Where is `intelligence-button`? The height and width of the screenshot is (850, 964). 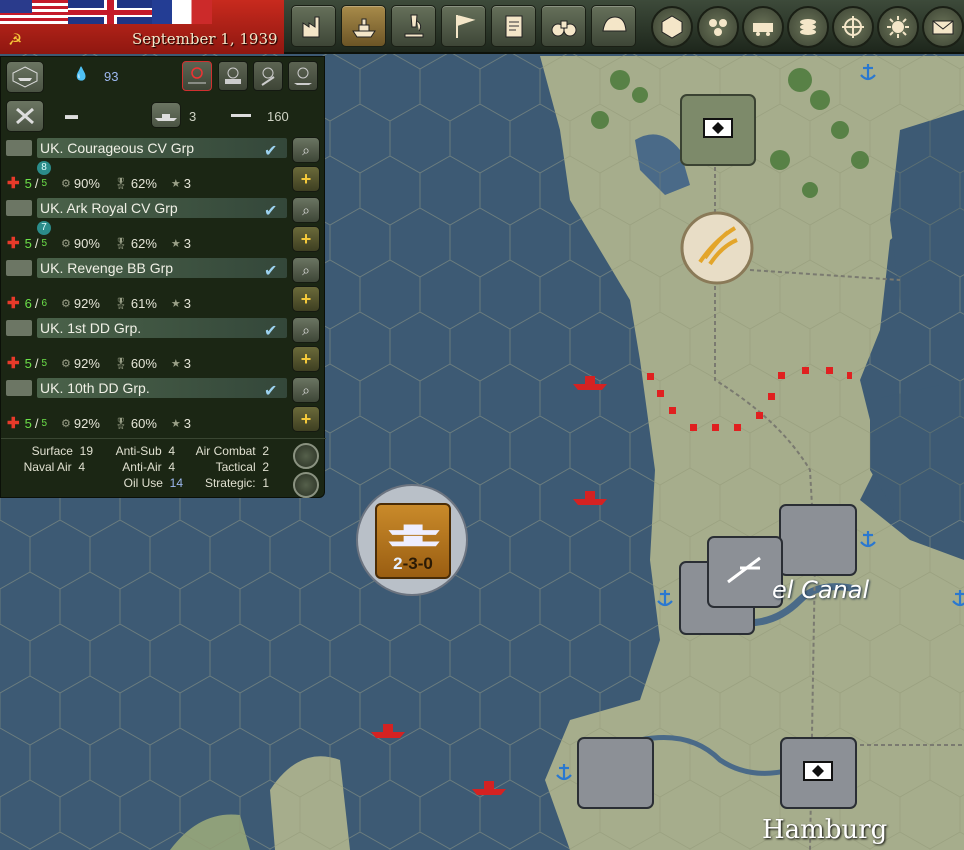 intelligence-button is located at coordinates (563, 26).